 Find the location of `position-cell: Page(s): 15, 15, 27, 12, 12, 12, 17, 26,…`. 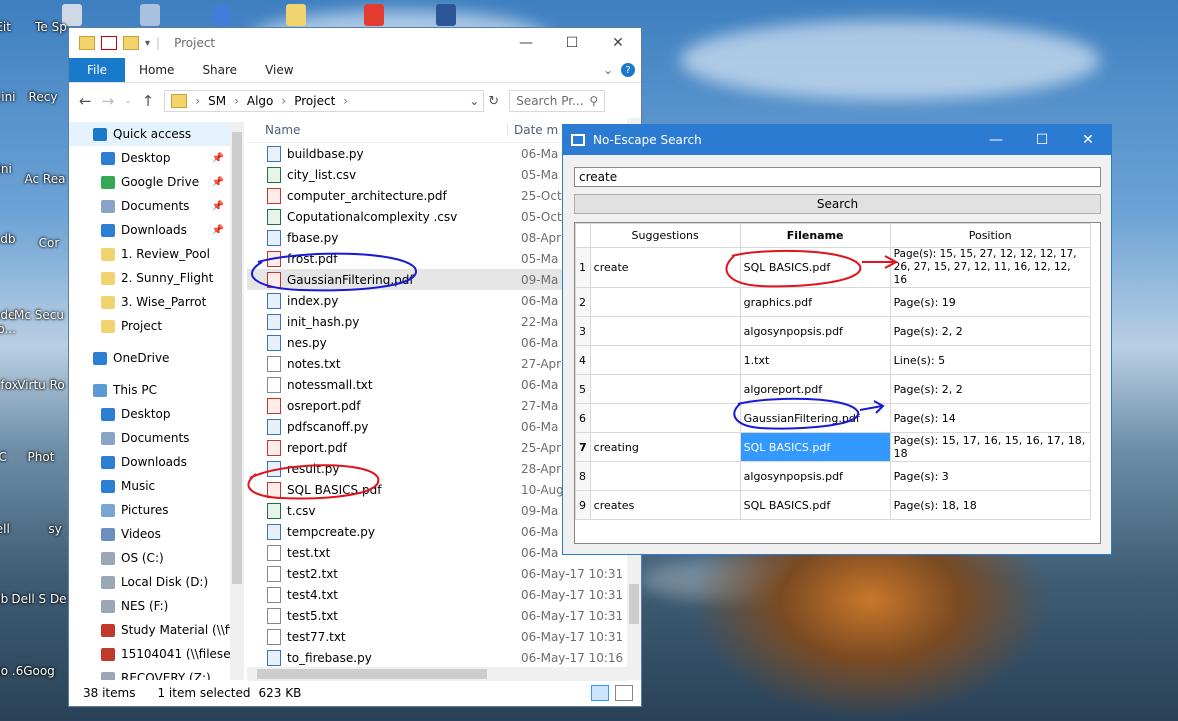

position-cell: Page(s): 15, 15, 27, 12, 12, 12, 17, 26,… is located at coordinates (990, 267).